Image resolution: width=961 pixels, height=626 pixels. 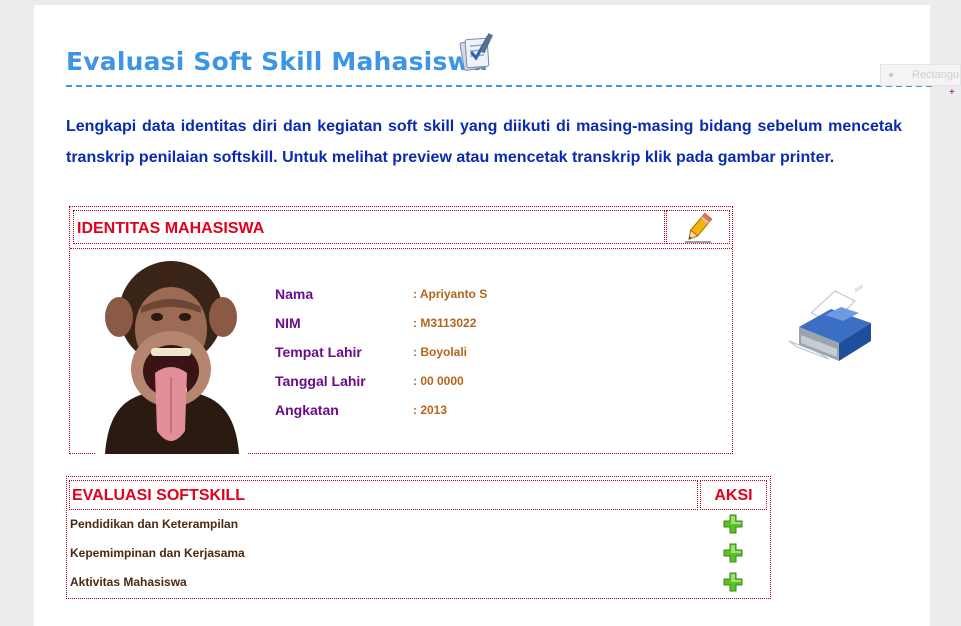 I want to click on identity-heading: IDENTITAS MAHASISWA, so click(x=171, y=228).